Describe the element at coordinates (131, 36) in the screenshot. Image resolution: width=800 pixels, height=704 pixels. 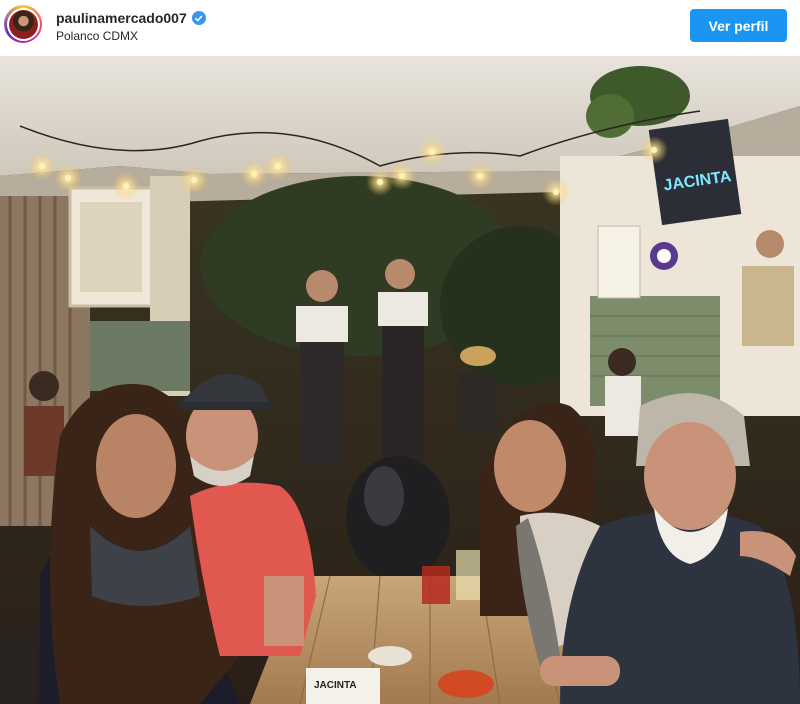
I see `location-link: Polanco CDMX` at that location.